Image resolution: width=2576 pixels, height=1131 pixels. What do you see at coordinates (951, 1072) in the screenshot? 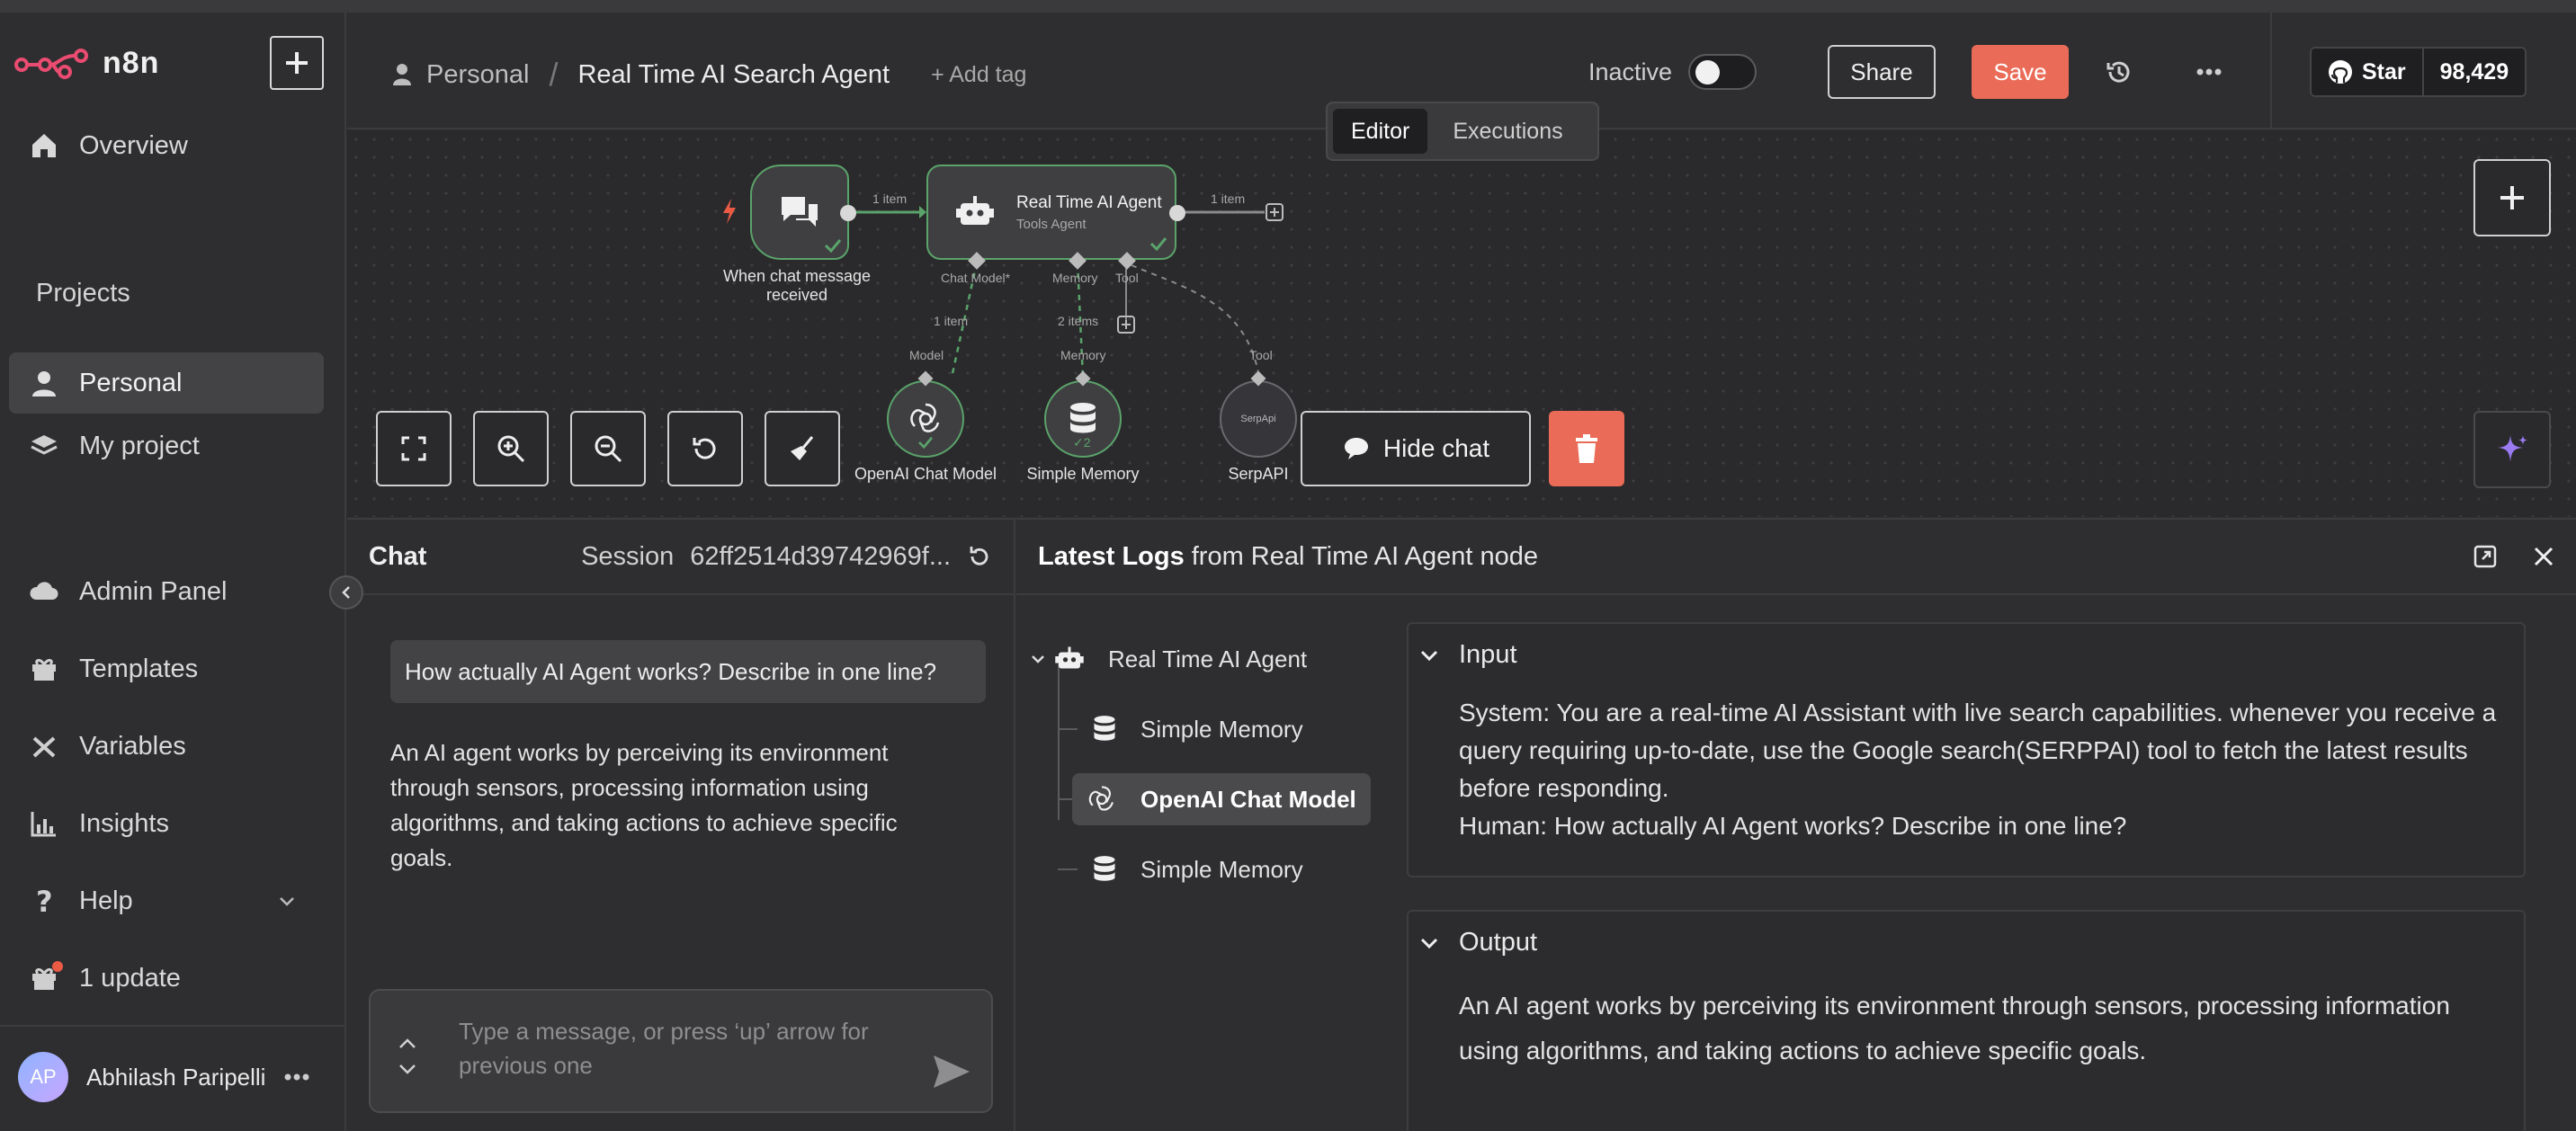
I see `send-icon` at bounding box center [951, 1072].